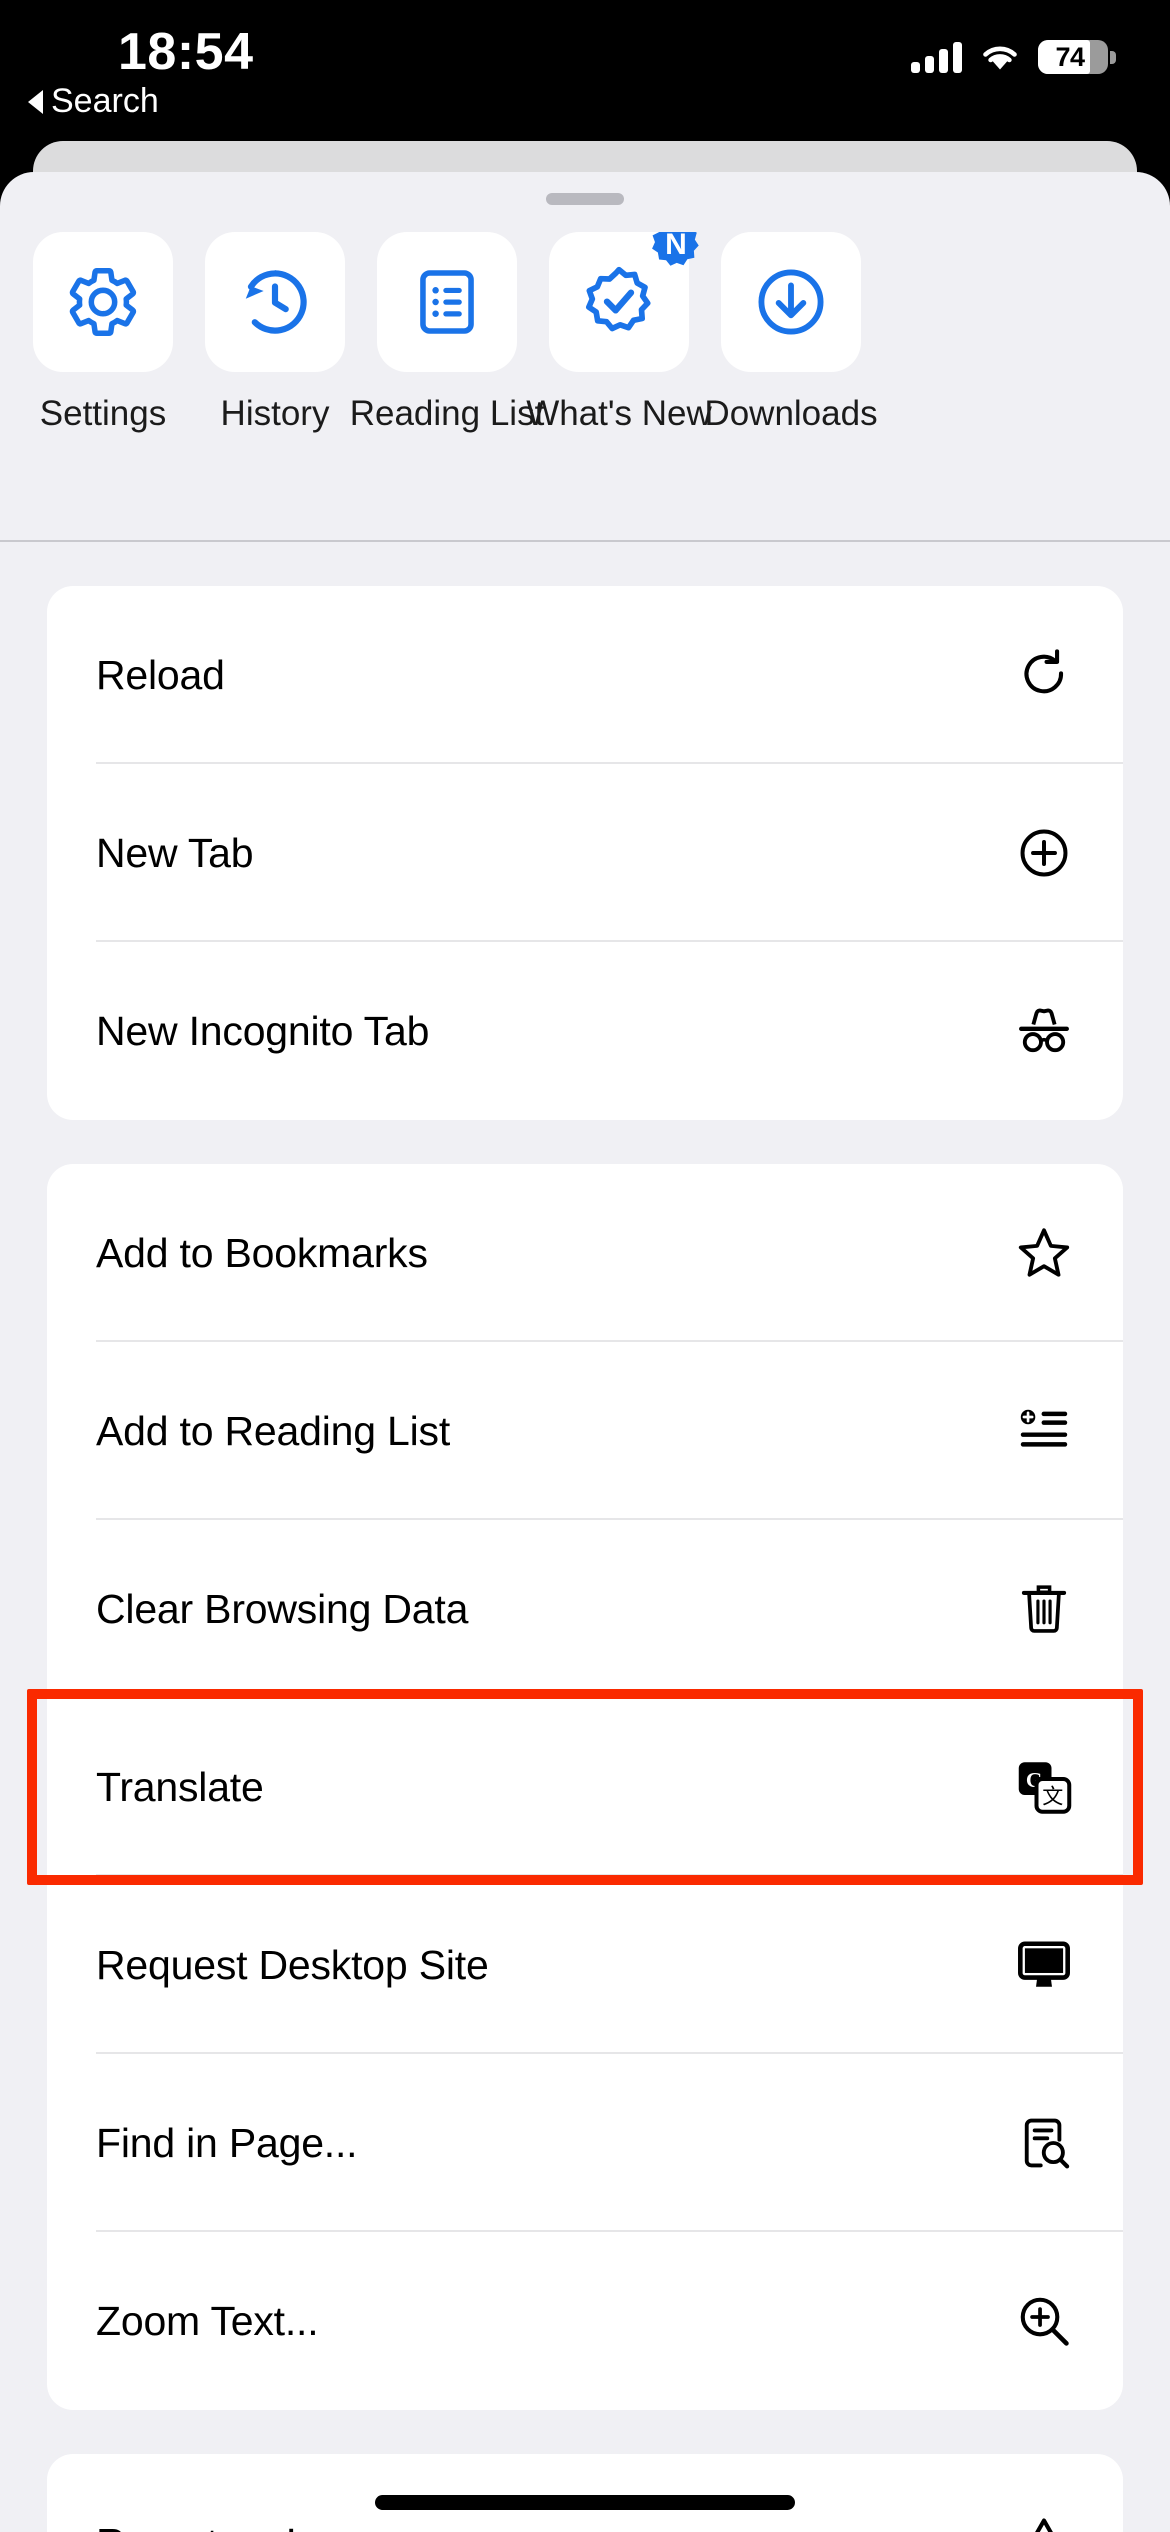  What do you see at coordinates (282, 1608) in the screenshot?
I see `menu-item-clear-browsing-data-label: Clear Browsing Data` at bounding box center [282, 1608].